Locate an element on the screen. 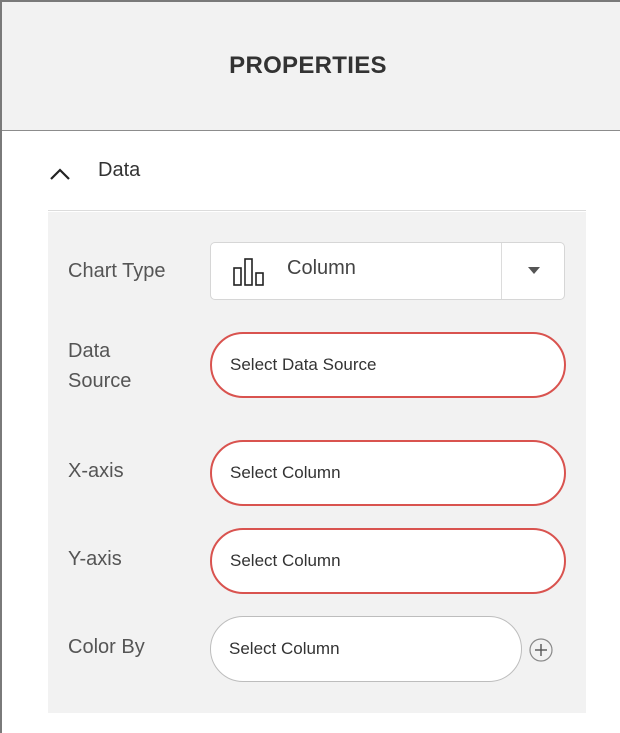 The width and height of the screenshot is (620, 733). data-source-label-line1: Data is located at coordinates (89, 351).